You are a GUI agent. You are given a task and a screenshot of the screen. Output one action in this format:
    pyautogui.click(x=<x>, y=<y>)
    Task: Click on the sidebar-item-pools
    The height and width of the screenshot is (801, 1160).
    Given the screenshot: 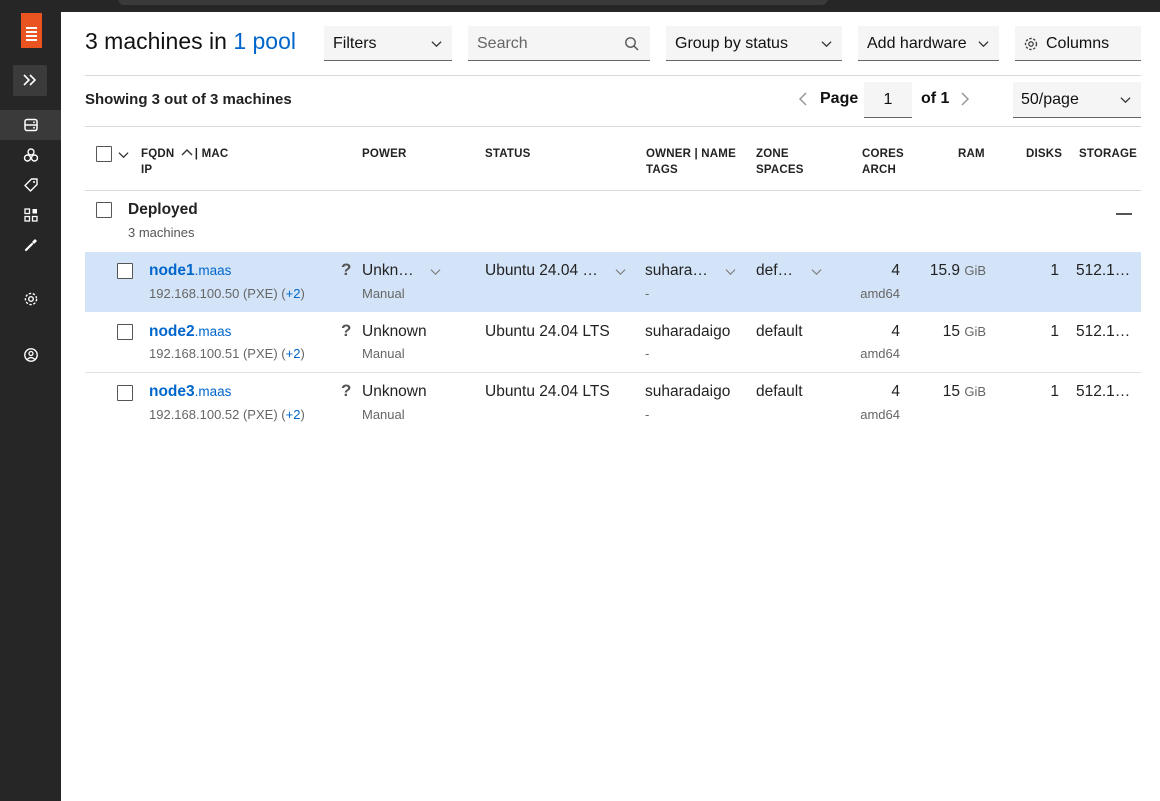 What is the action you would take?
    pyautogui.click(x=30, y=155)
    